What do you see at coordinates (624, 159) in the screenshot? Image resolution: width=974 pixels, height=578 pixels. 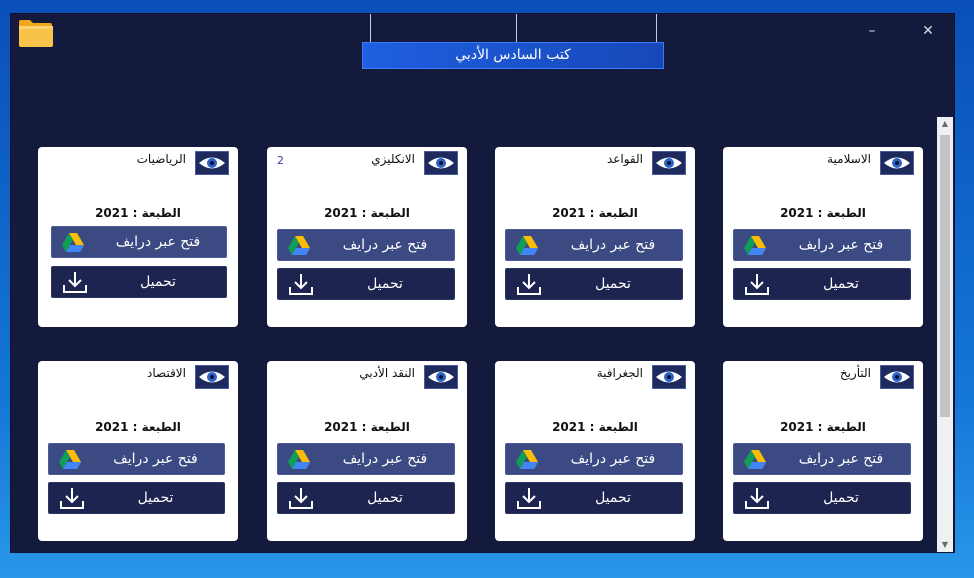 I see `book-title: القواعد` at bounding box center [624, 159].